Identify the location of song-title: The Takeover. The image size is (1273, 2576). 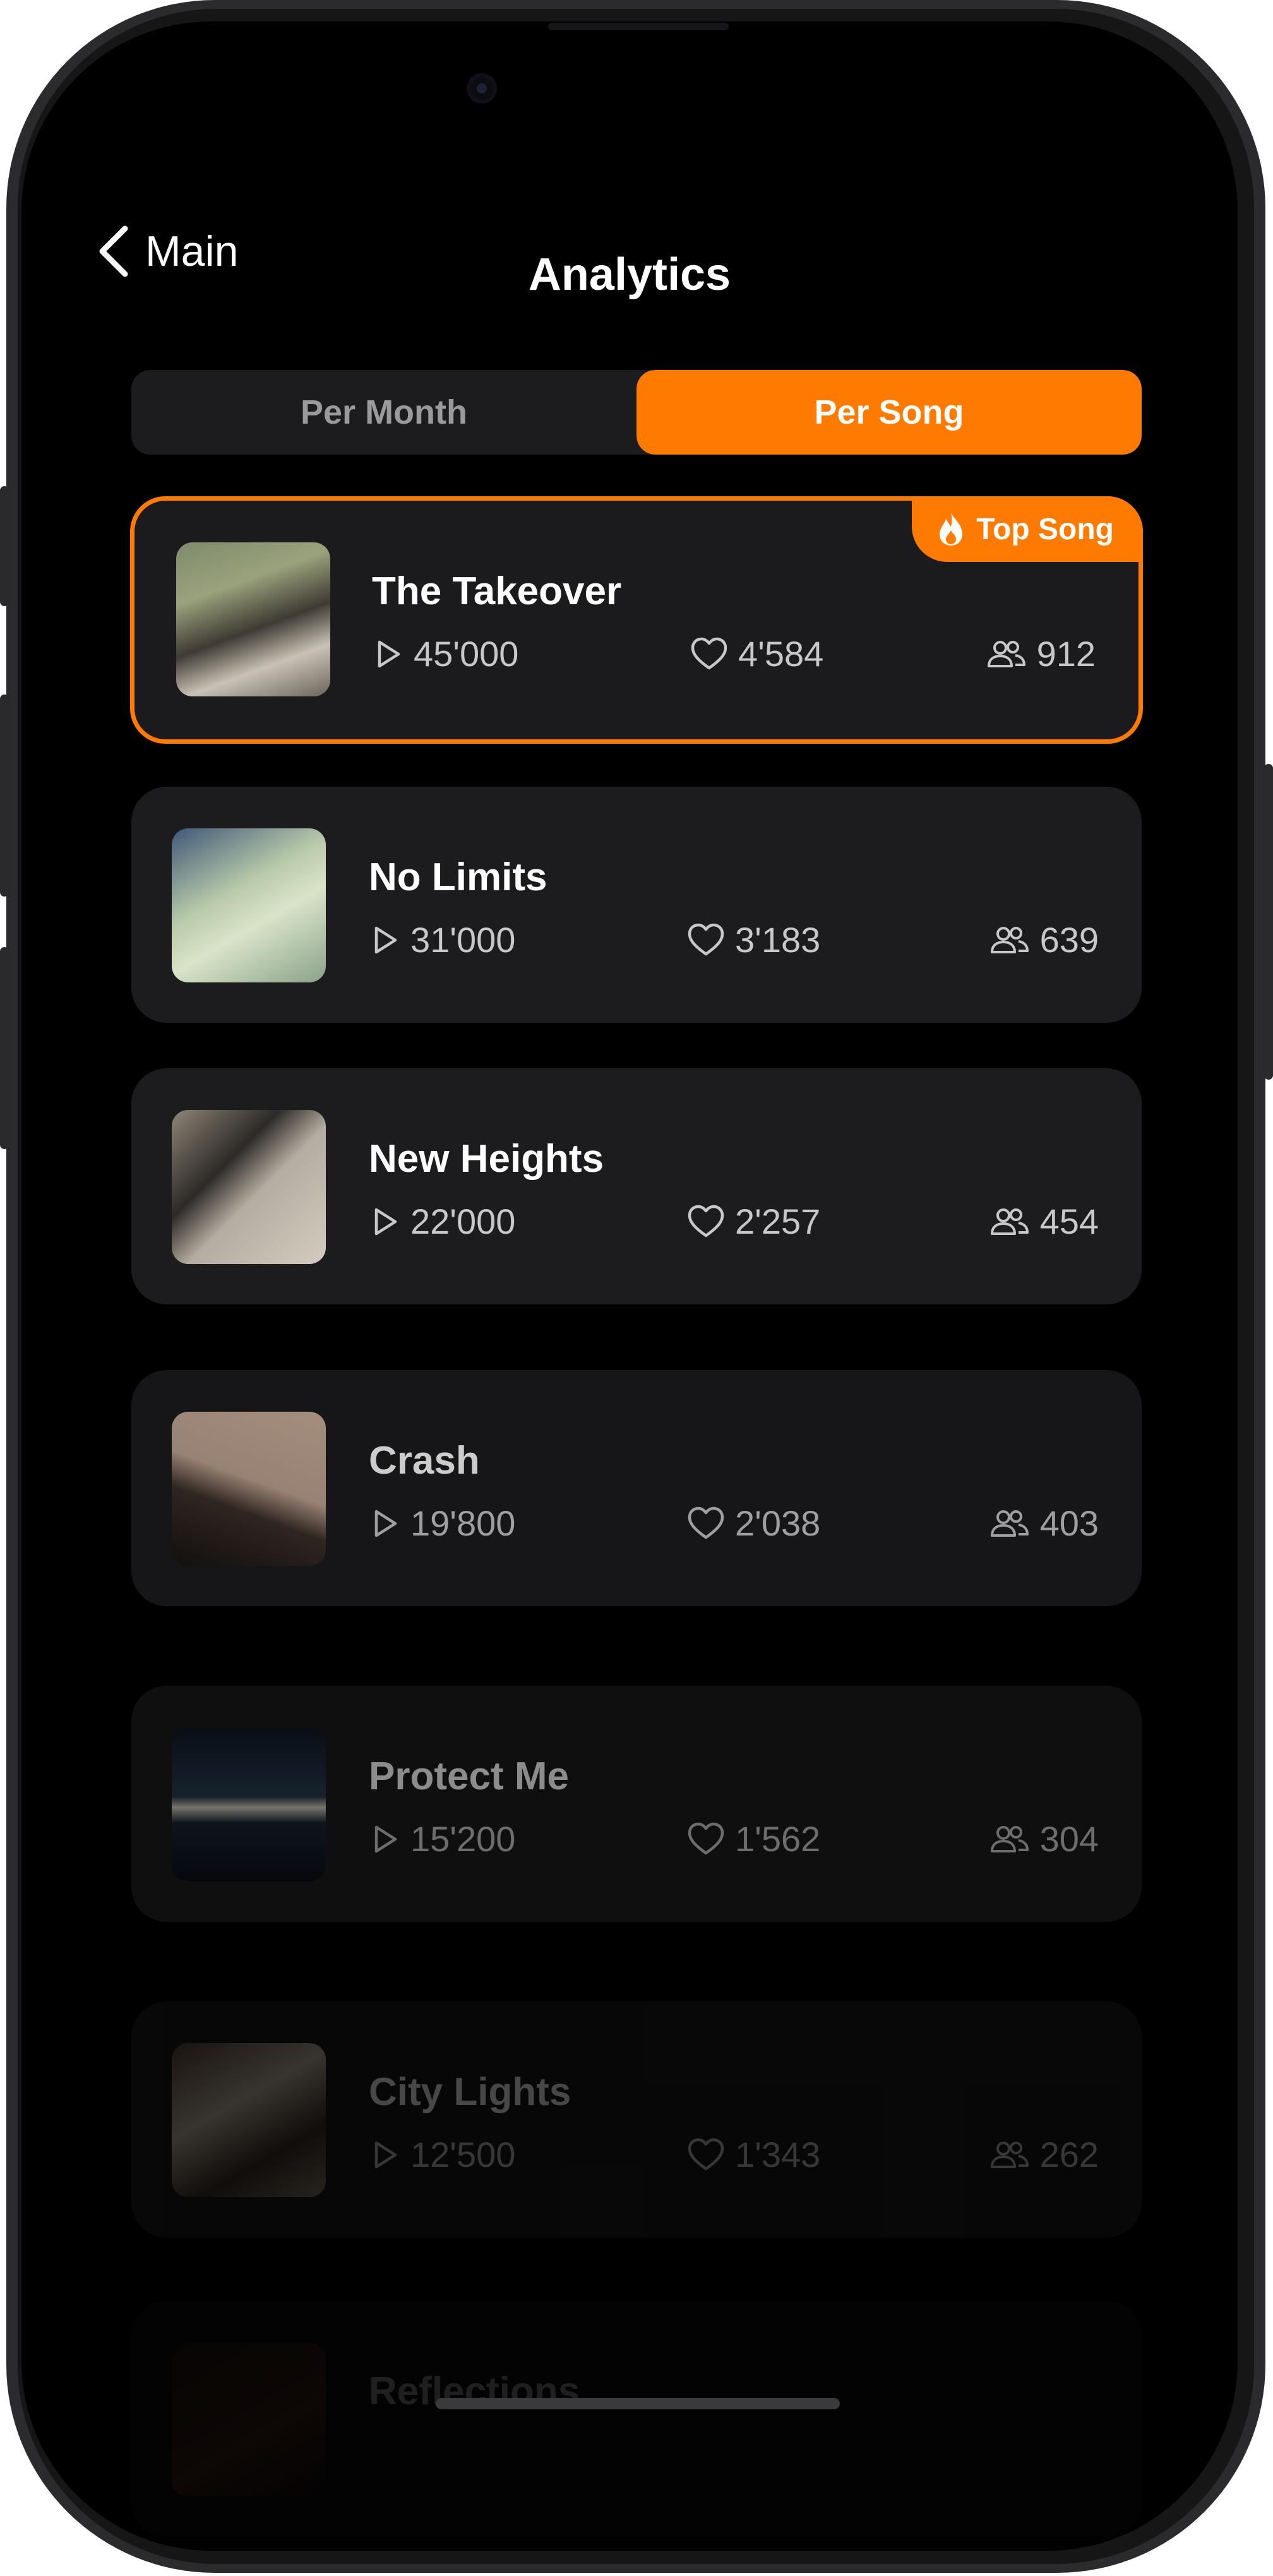
(497, 591).